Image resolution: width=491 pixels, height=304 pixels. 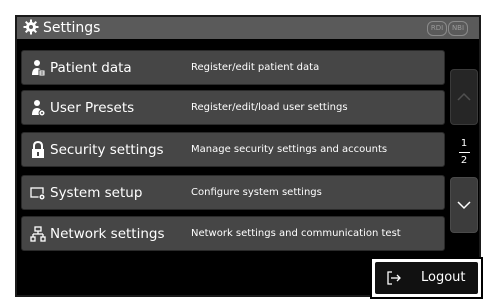 I want to click on menu-item-patient-data: Patient data Register/edit patient data, so click(x=233, y=67).